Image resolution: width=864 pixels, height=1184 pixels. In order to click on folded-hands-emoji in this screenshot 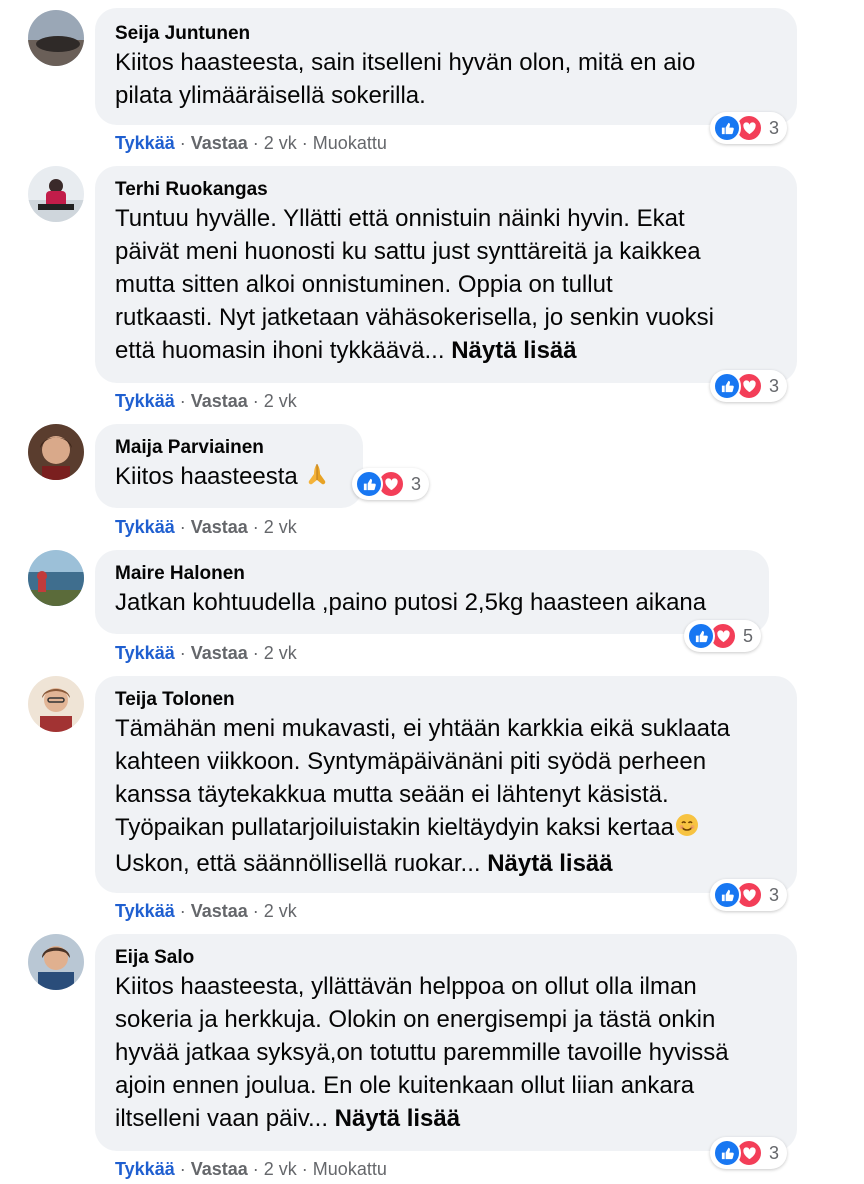, I will do `click(317, 478)`.